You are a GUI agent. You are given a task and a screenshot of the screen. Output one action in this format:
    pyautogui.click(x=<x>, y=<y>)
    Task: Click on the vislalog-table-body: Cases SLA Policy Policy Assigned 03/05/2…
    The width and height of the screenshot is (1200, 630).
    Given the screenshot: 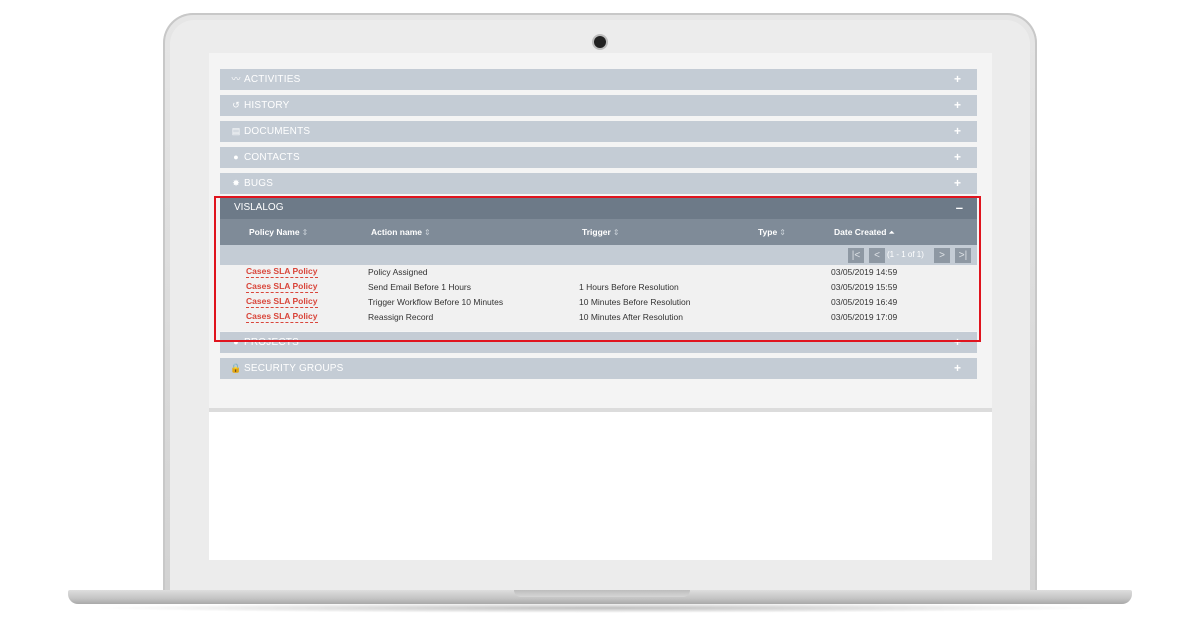 What is the action you would take?
    pyautogui.click(x=598, y=298)
    